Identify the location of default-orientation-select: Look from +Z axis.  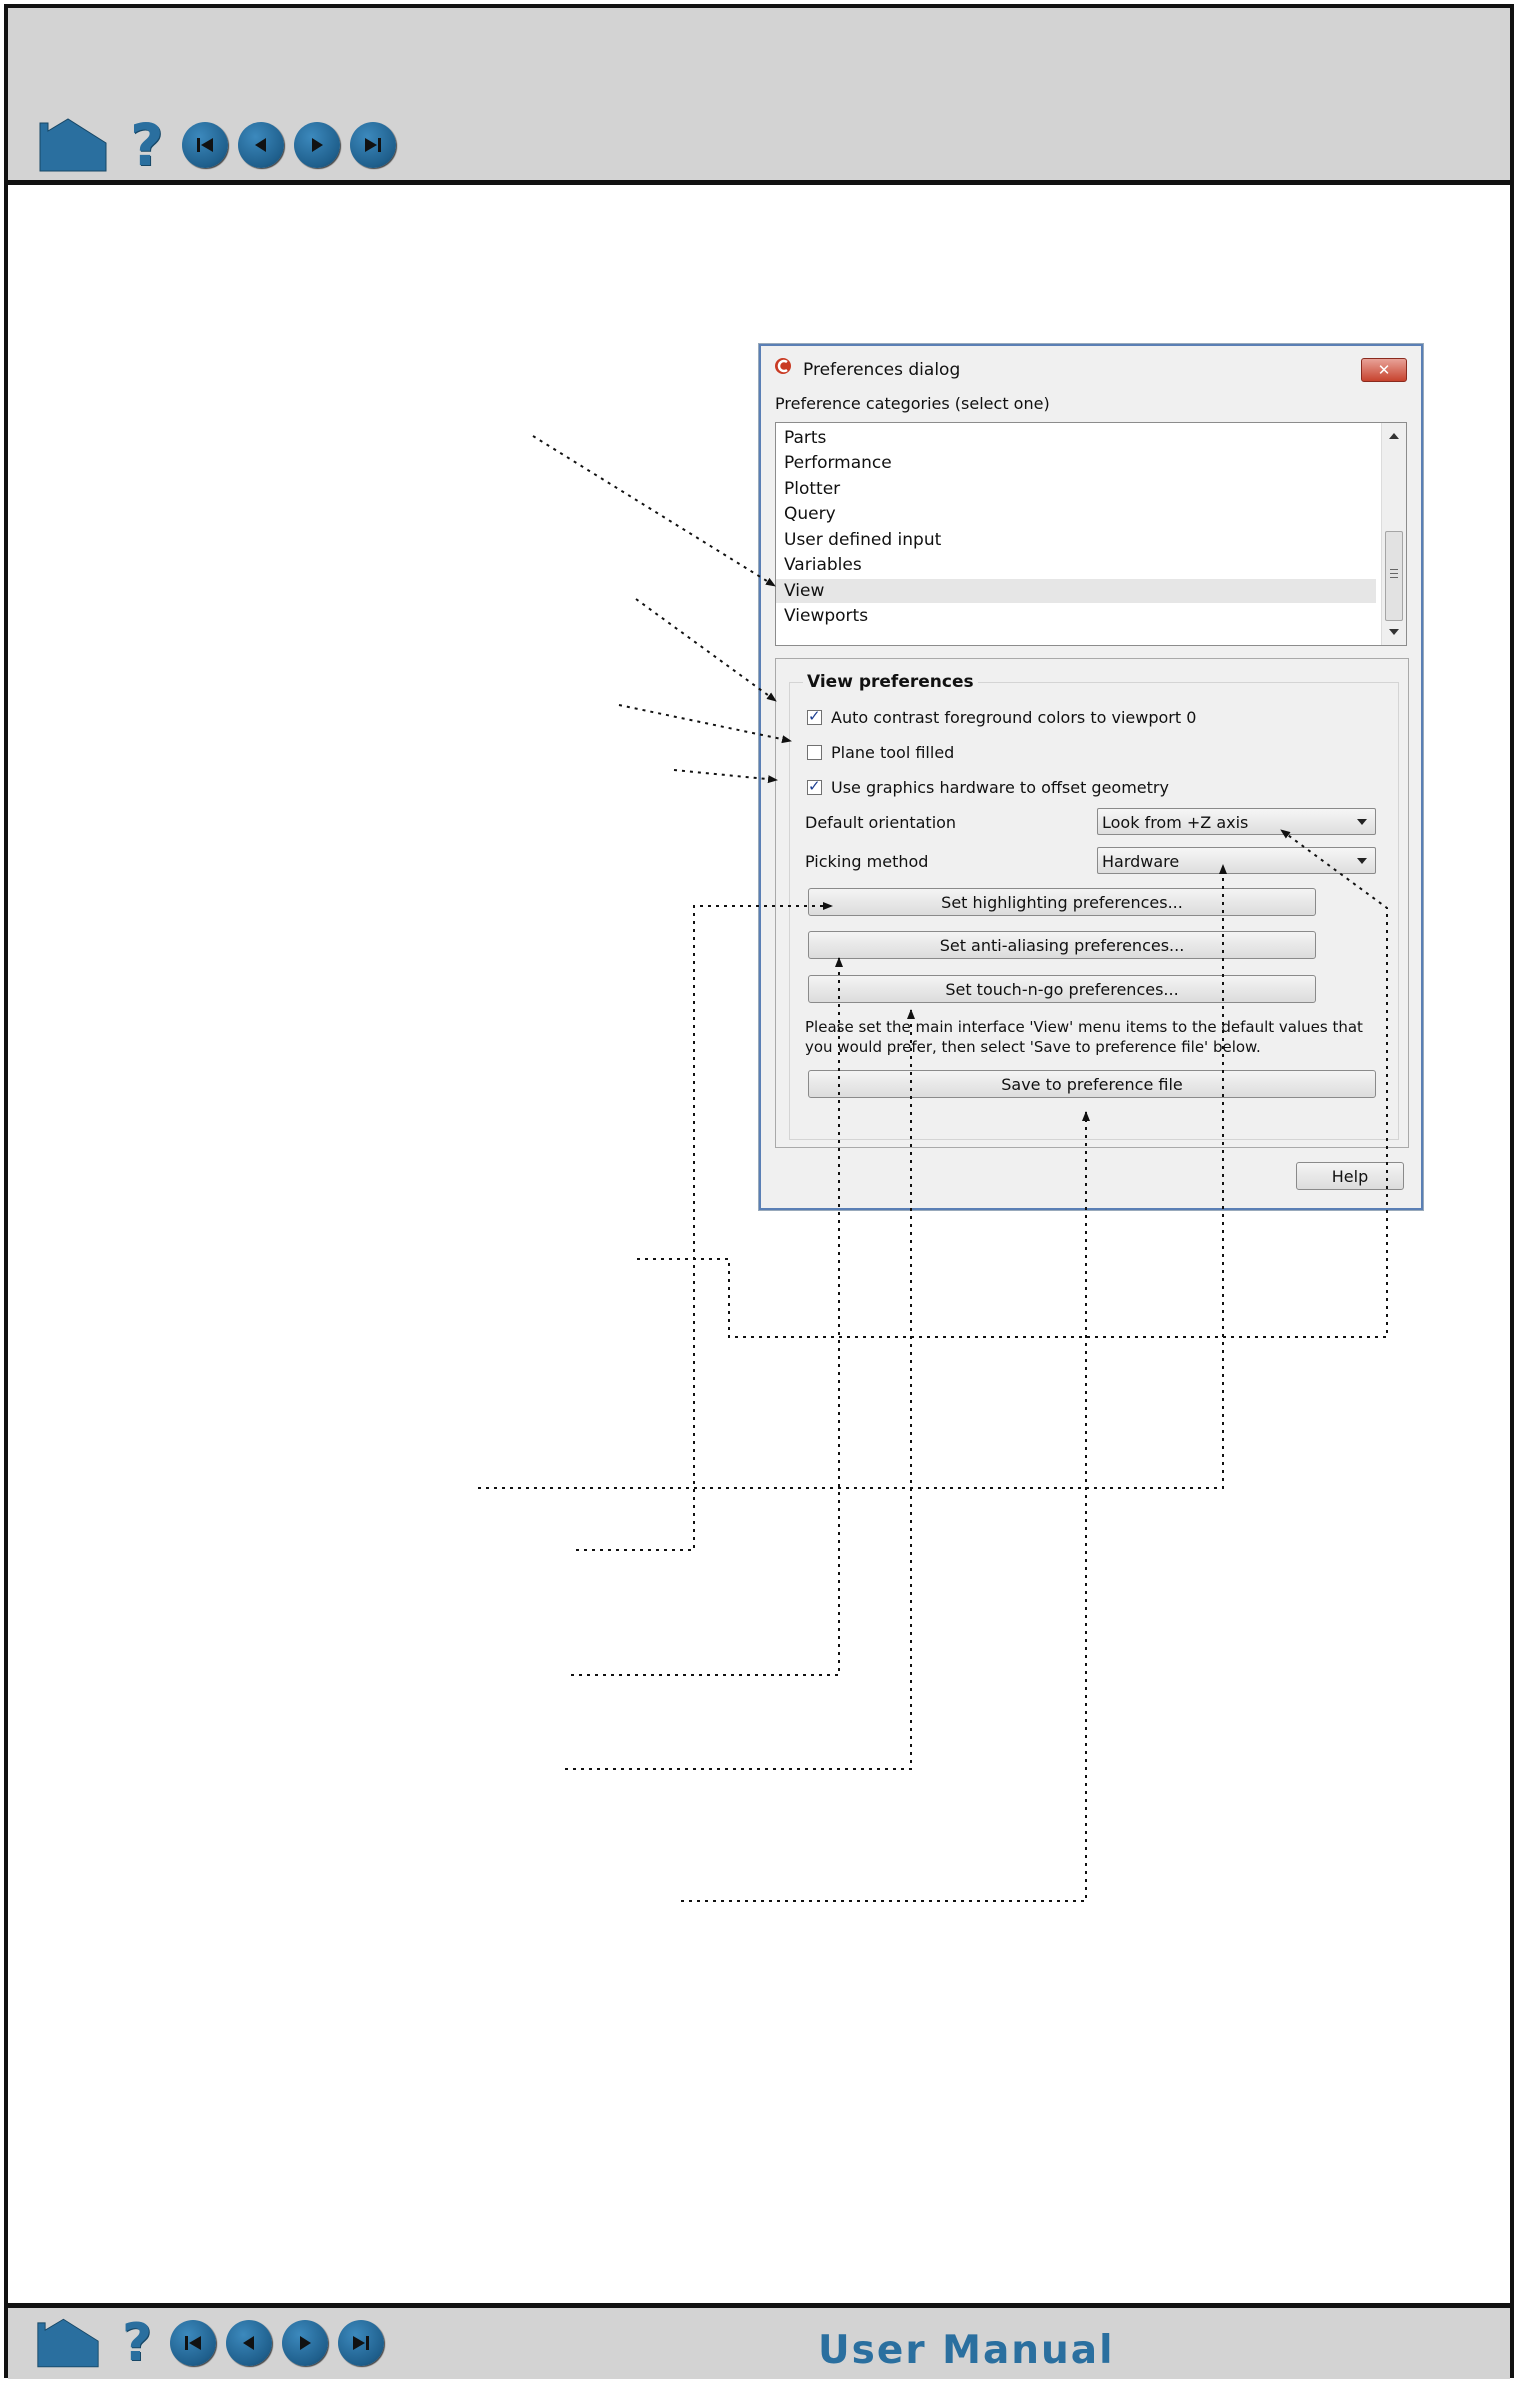
(1236, 821).